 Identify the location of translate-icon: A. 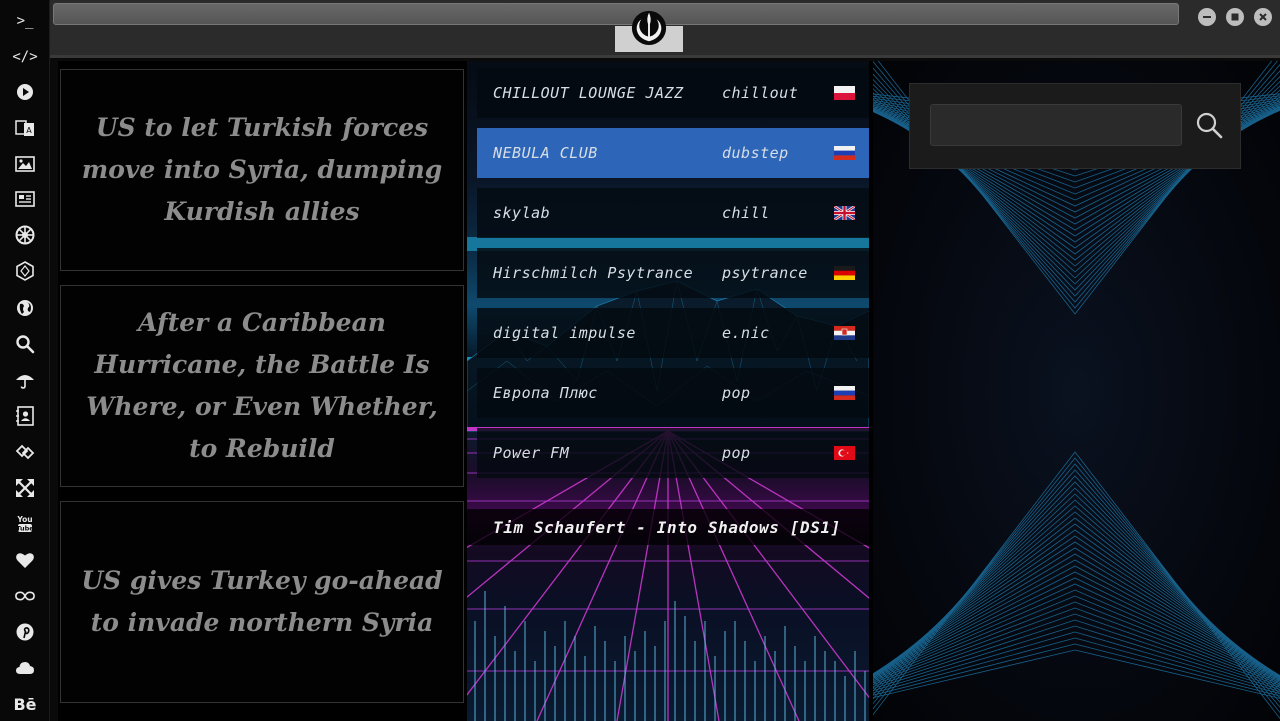
(25, 128).